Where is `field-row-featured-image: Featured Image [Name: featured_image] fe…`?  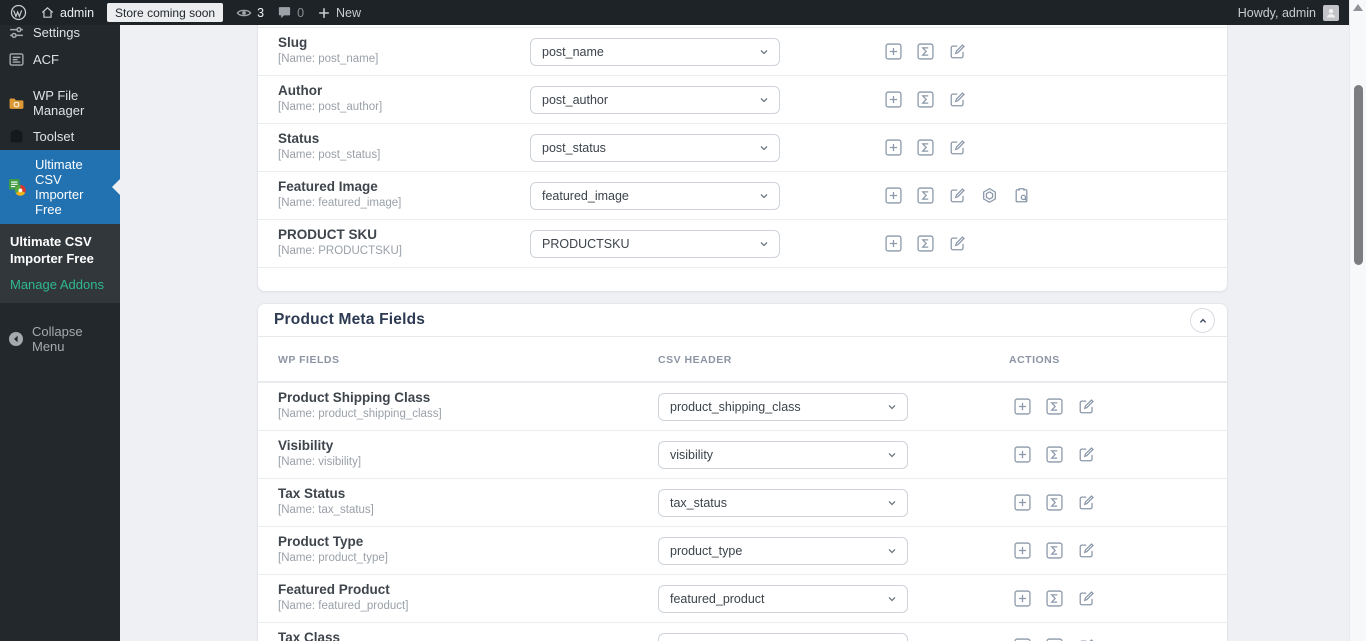 field-row-featured-image: Featured Image [Name: featured_image] fe… is located at coordinates (742, 195).